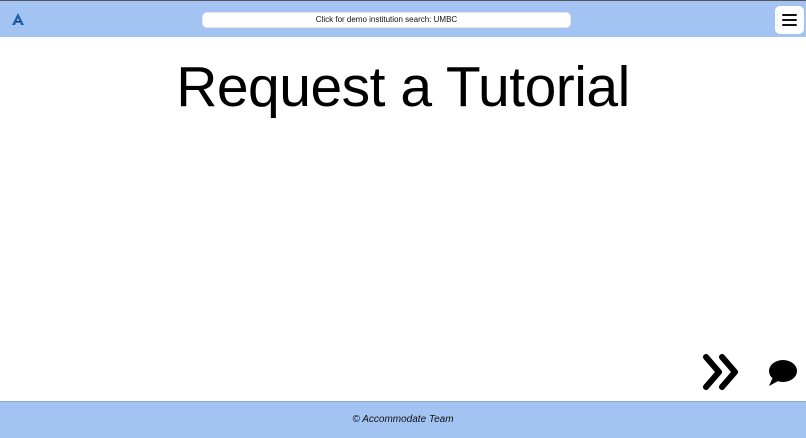 The image size is (806, 438). Describe the element at coordinates (789, 15) in the screenshot. I see `hamburger-menu-icon` at that location.